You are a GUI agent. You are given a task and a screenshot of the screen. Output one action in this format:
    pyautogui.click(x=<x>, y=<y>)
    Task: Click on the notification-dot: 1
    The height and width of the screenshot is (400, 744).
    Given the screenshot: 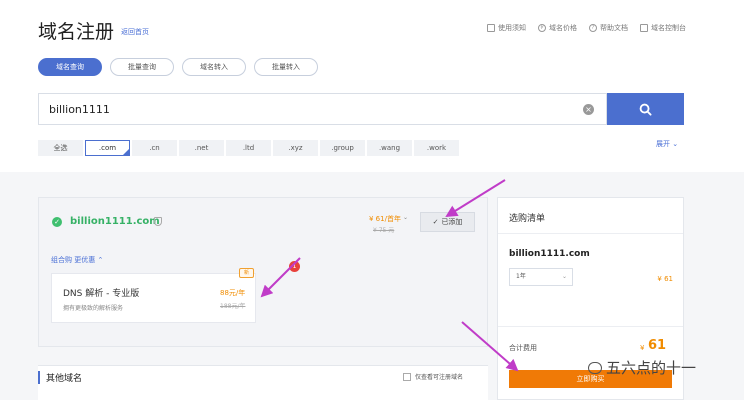 What is the action you would take?
    pyautogui.click(x=294, y=266)
    